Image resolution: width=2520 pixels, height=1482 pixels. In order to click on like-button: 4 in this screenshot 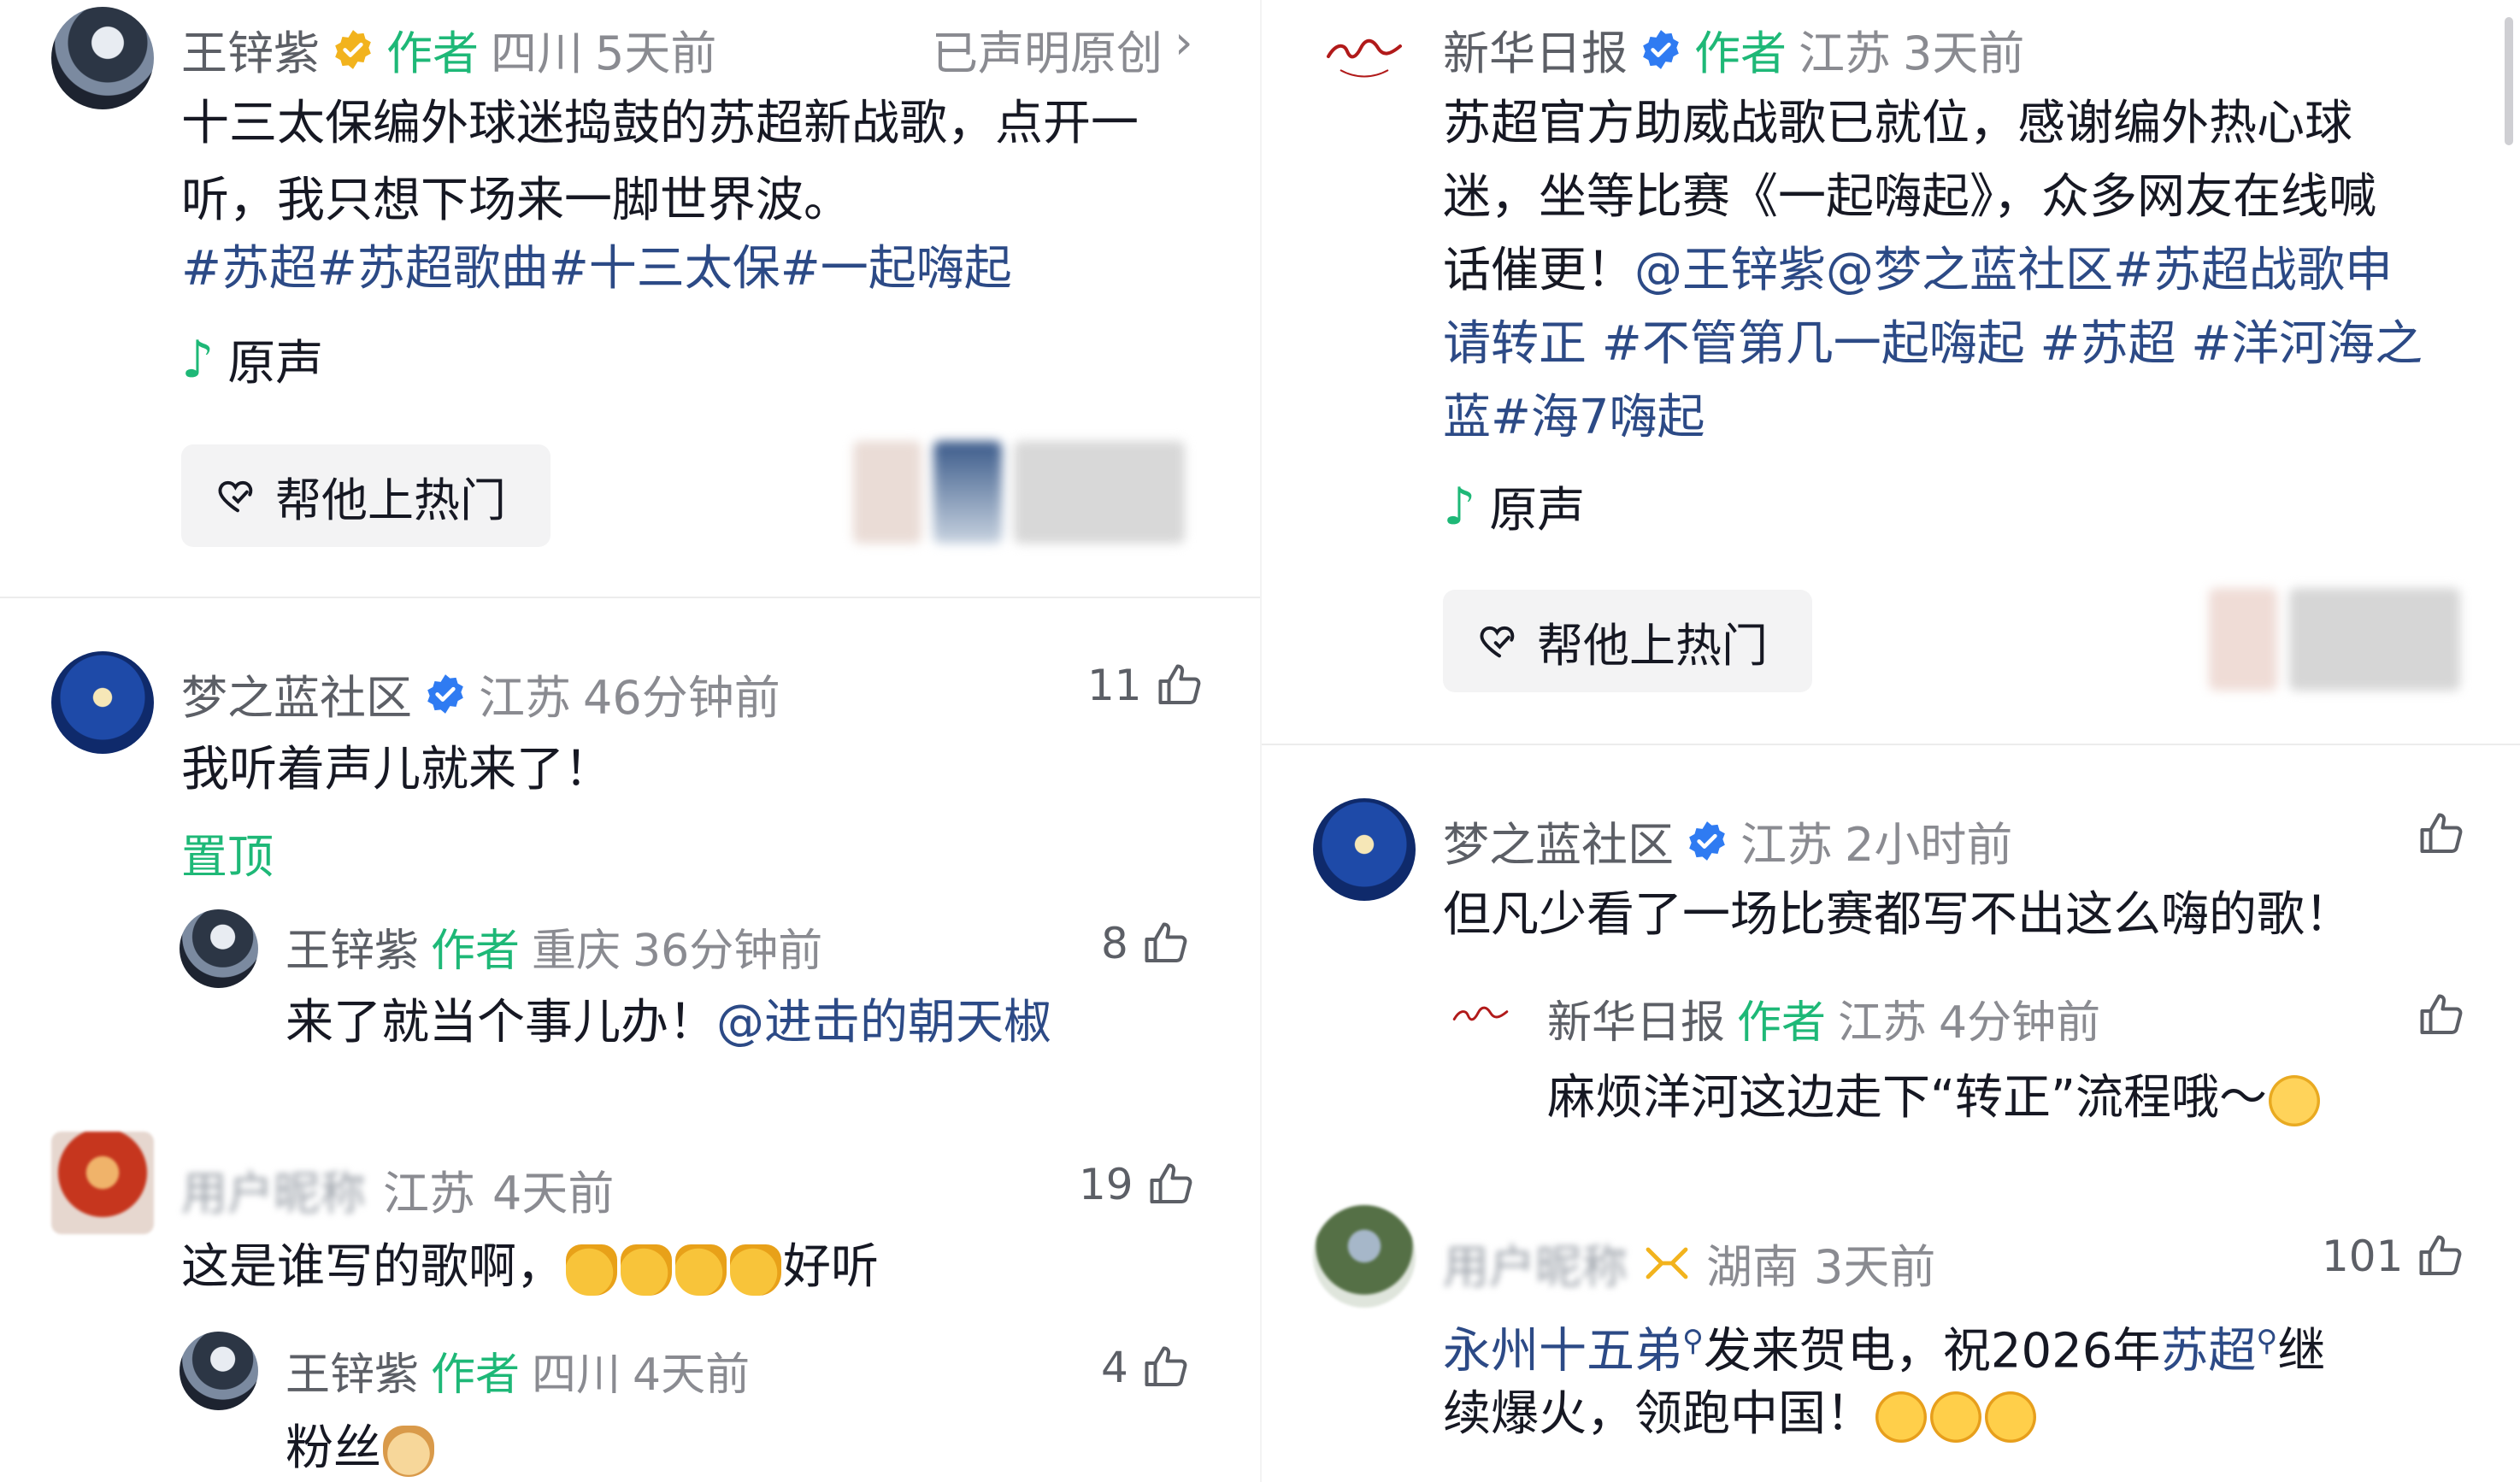, I will do `click(1147, 1367)`.